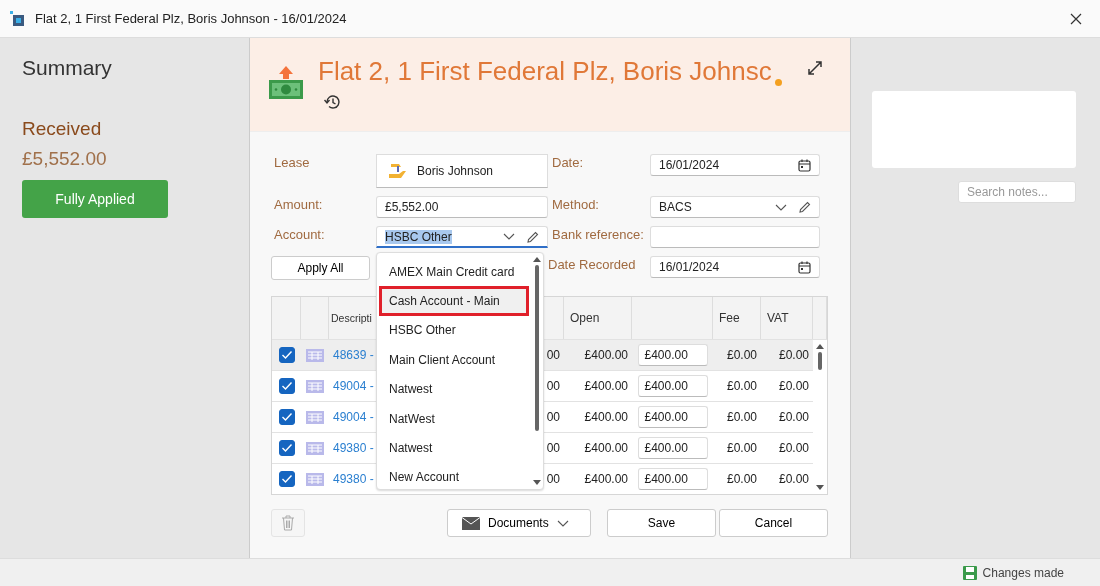  What do you see at coordinates (737, 318) in the screenshot?
I see `column-header: Fee` at bounding box center [737, 318].